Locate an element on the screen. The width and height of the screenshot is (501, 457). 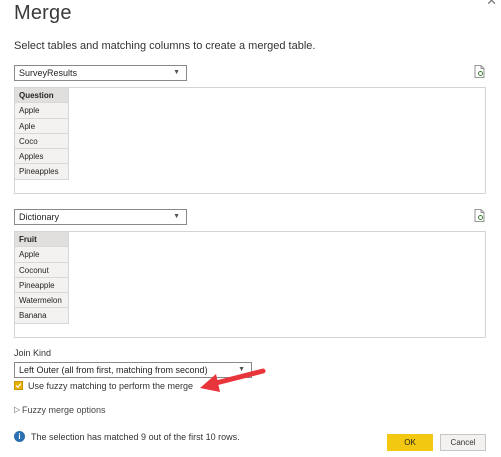
table-cell: Coconut is located at coordinates (42, 270).